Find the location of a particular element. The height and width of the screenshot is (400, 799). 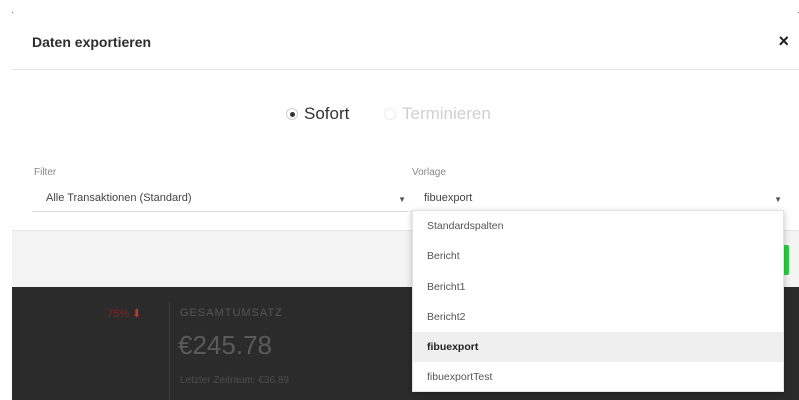

kpi-change: 75% ⬇ is located at coordinates (124, 313).